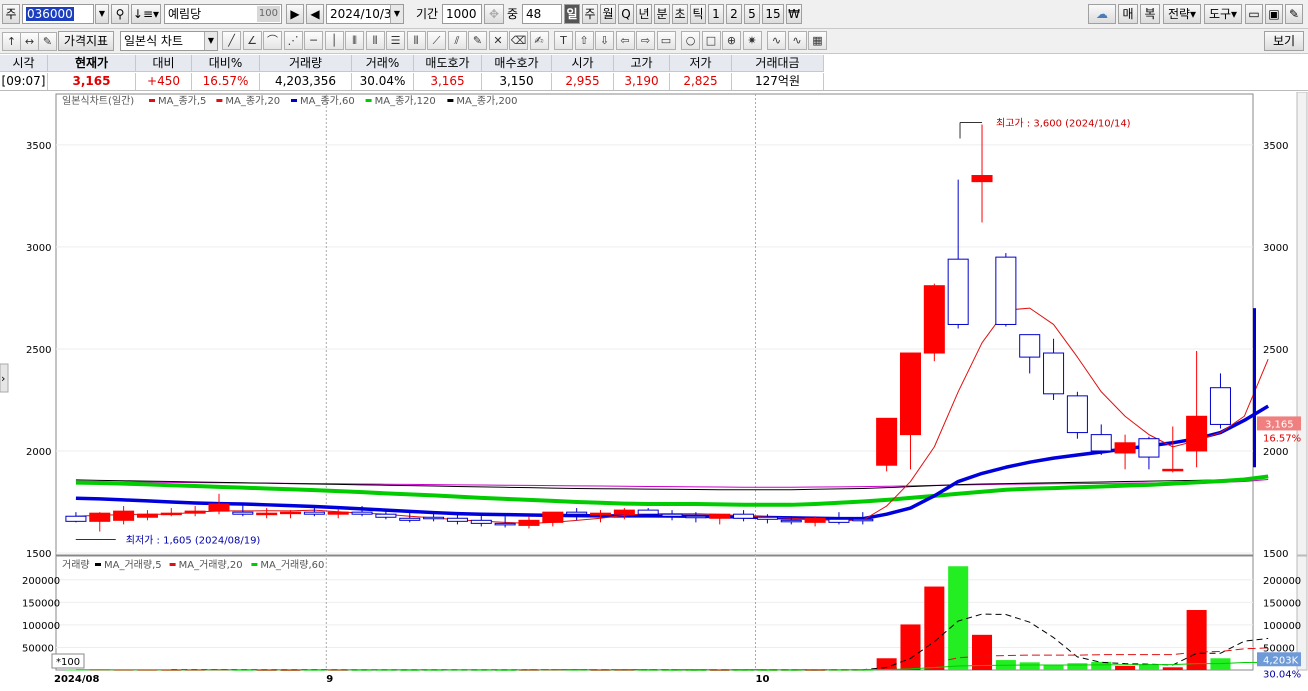  What do you see at coordinates (1294, 14) in the screenshot?
I see `wrench-icon: ✎` at bounding box center [1294, 14].